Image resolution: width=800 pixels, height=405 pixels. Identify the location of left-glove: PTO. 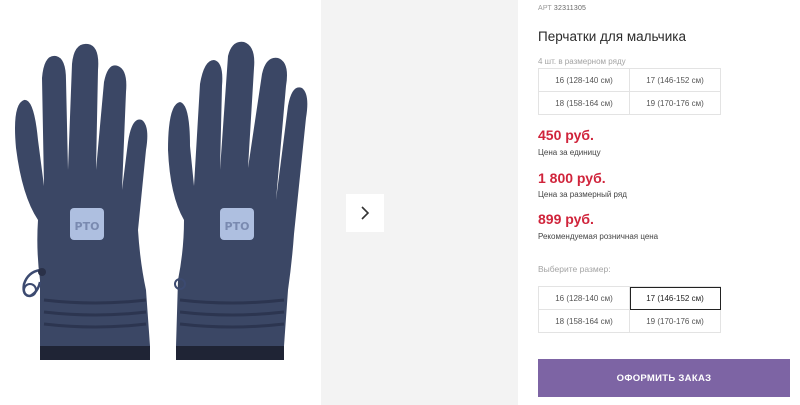
(82, 201).